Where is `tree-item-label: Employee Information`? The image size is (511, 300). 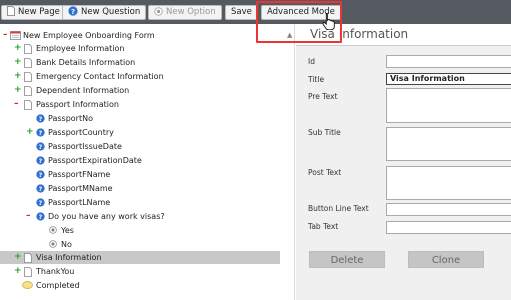
tree-item-label: Employee Information is located at coordinates (80, 48).